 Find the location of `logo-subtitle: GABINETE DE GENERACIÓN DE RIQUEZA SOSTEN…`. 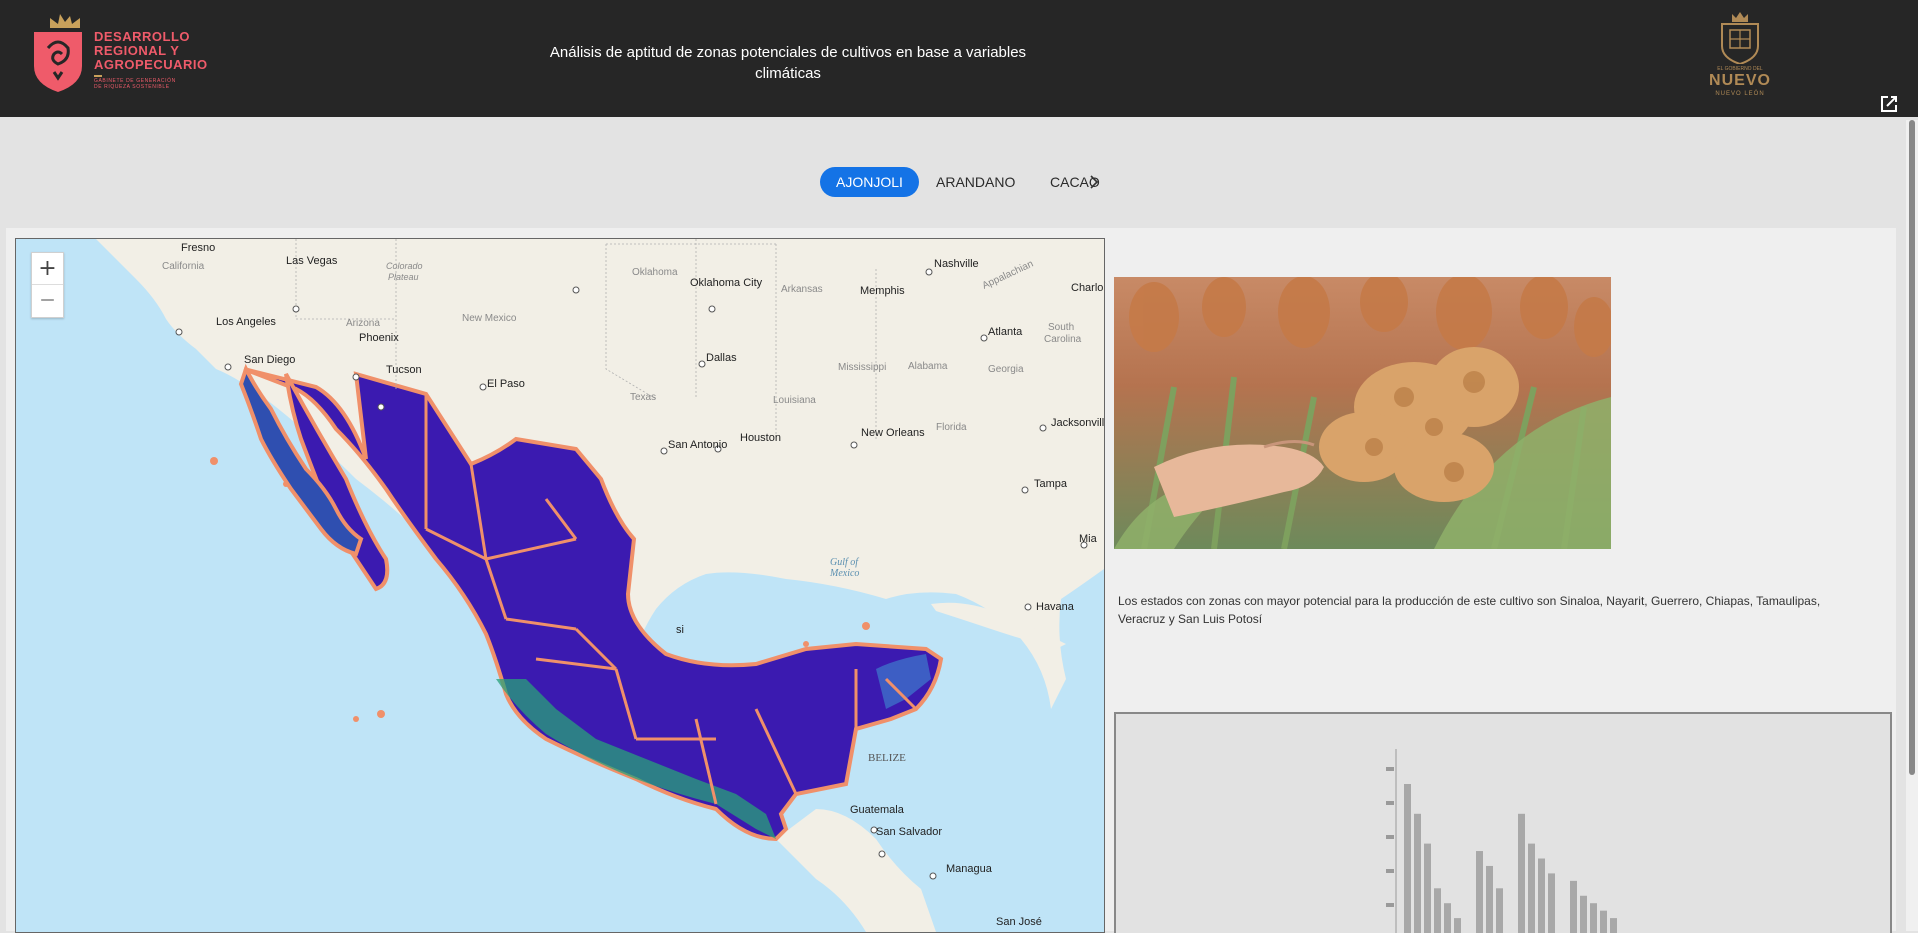

logo-subtitle: GABINETE DE GENERACIÓN DE RIQUEZA SOSTEN… is located at coordinates (135, 84).